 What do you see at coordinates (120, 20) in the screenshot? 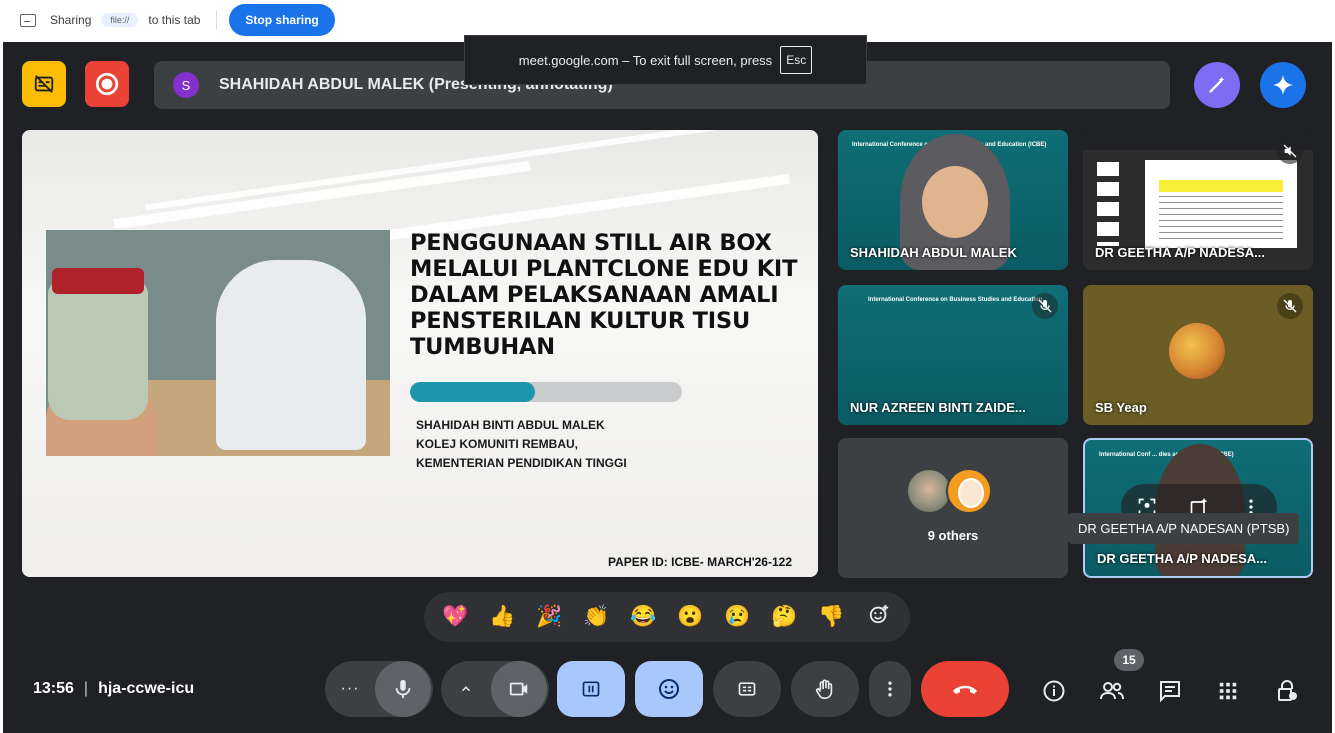
I see `shared-url: file://` at bounding box center [120, 20].